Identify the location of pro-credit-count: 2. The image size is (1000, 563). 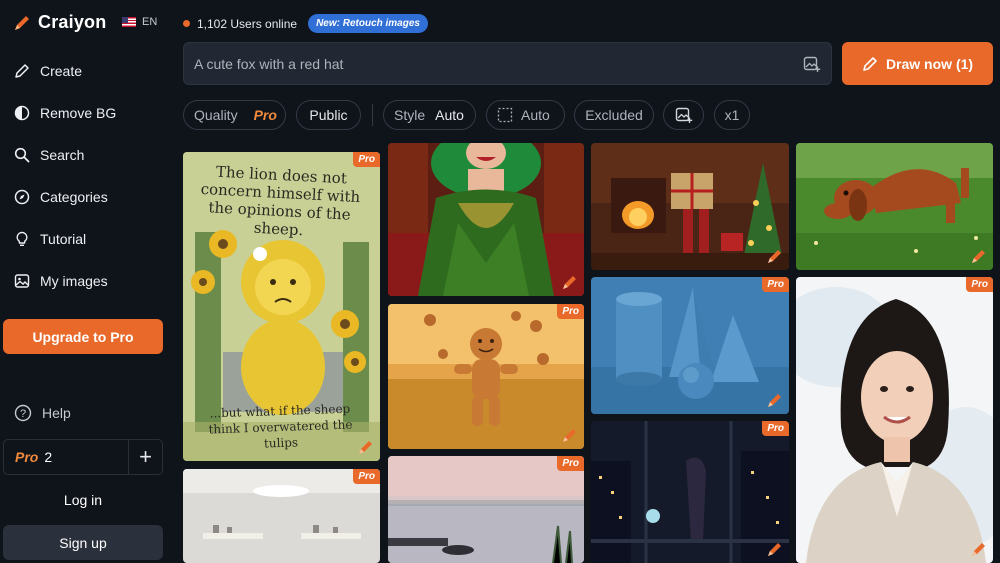
(48, 457).